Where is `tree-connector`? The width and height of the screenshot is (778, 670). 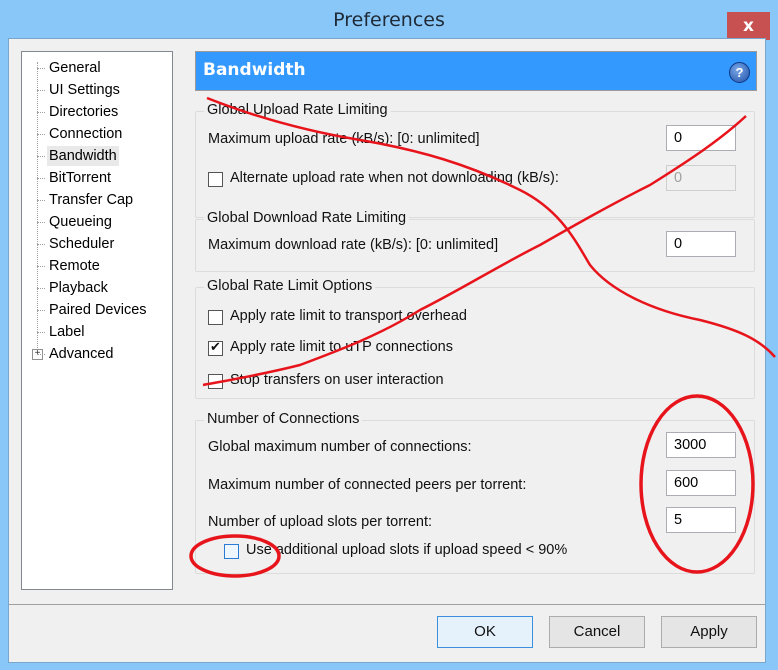 tree-connector is located at coordinates (37, 210).